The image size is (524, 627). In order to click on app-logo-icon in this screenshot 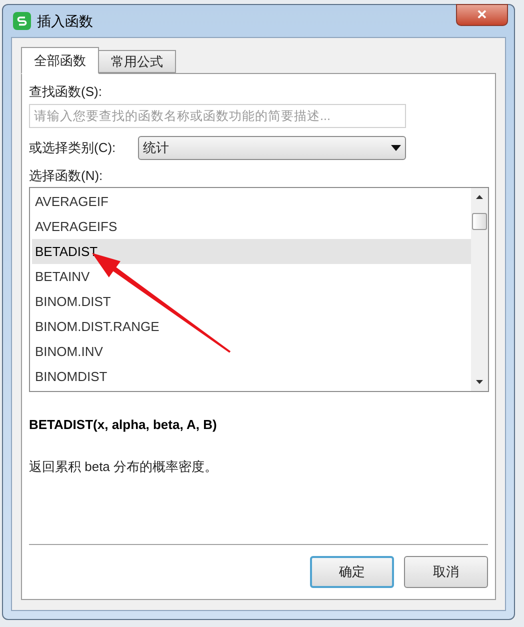, I will do `click(22, 21)`.